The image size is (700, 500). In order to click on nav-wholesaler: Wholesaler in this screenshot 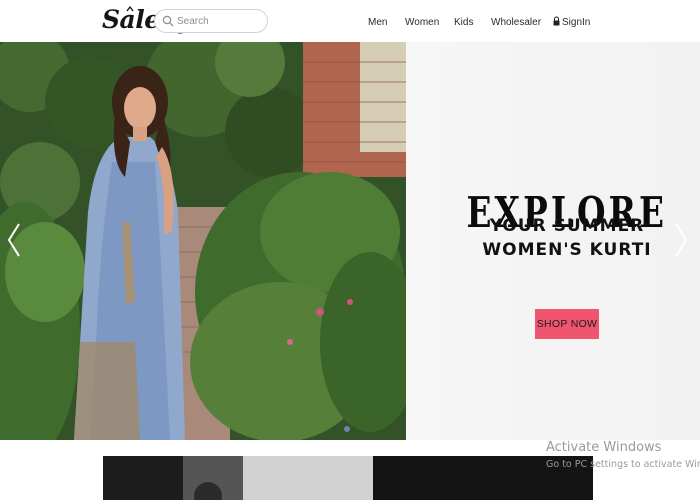, I will do `click(516, 22)`.